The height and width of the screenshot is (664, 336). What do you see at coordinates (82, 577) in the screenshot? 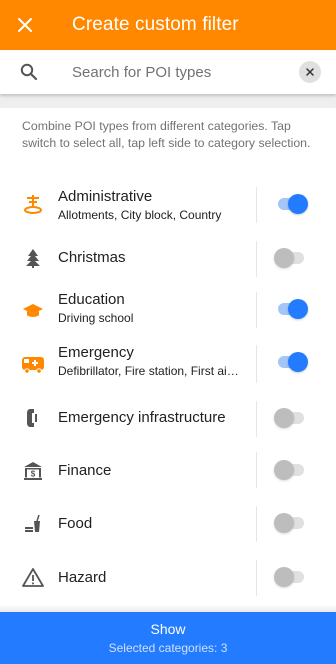
I see `category-name: Hazard` at bounding box center [82, 577].